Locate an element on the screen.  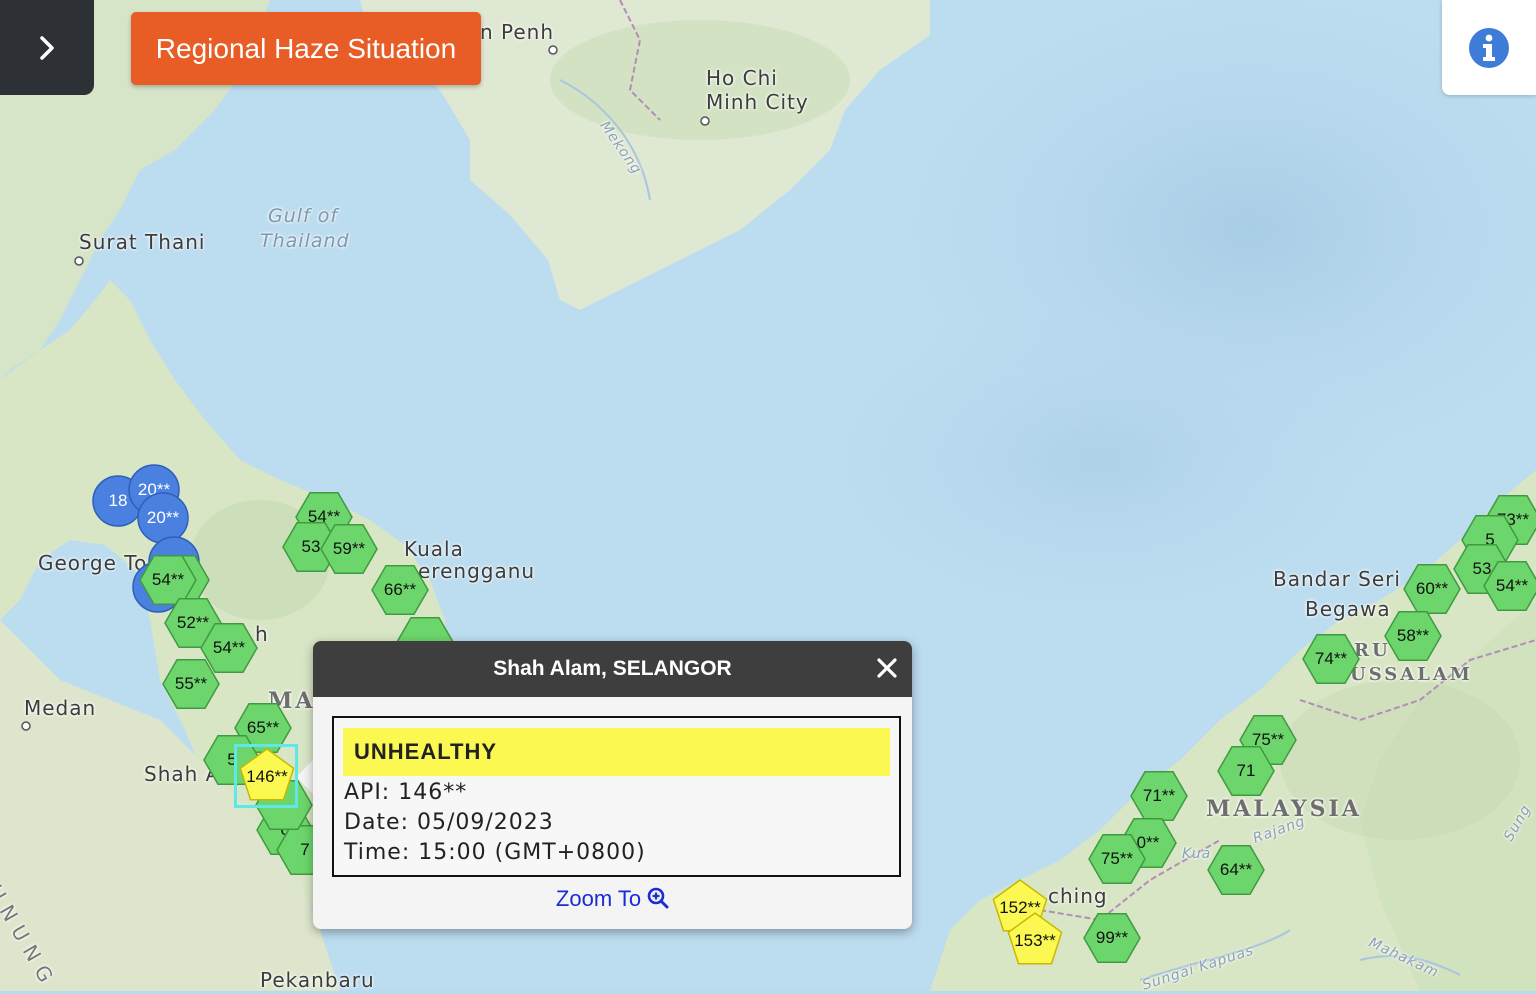
station-api-label: 20** is located at coordinates (163, 517).